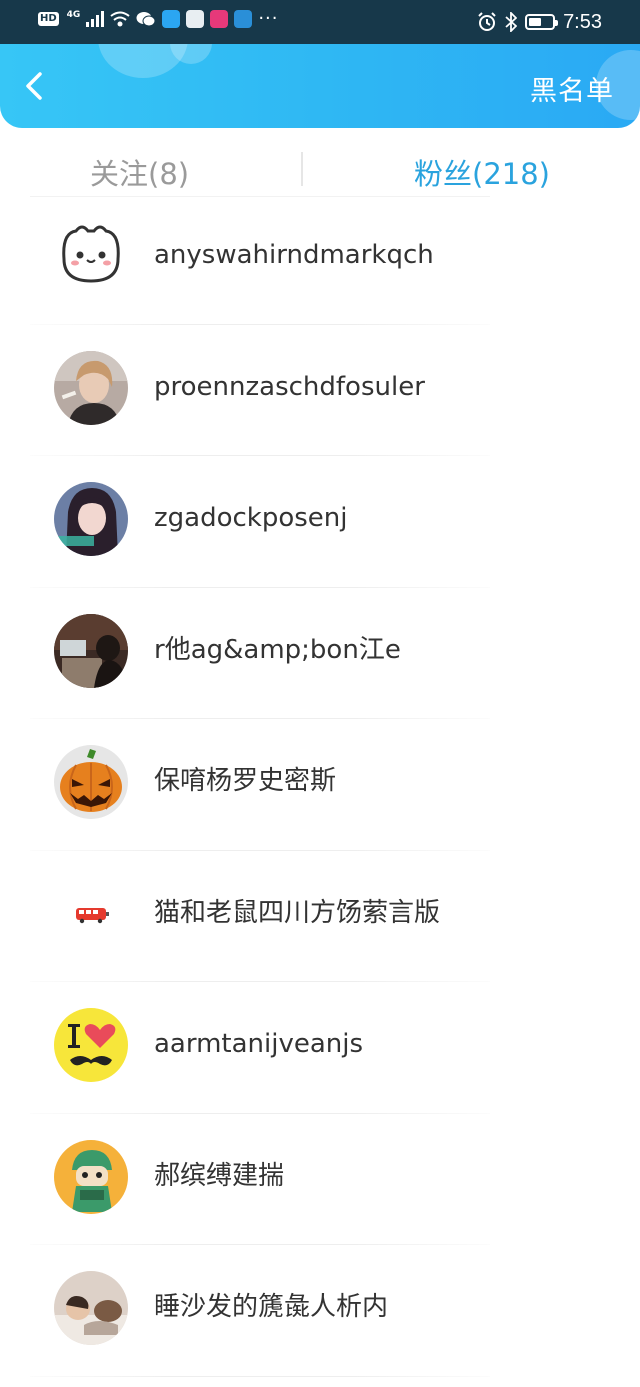  What do you see at coordinates (73, 15) in the screenshot?
I see `network-type-label: 4G` at bounding box center [73, 15].